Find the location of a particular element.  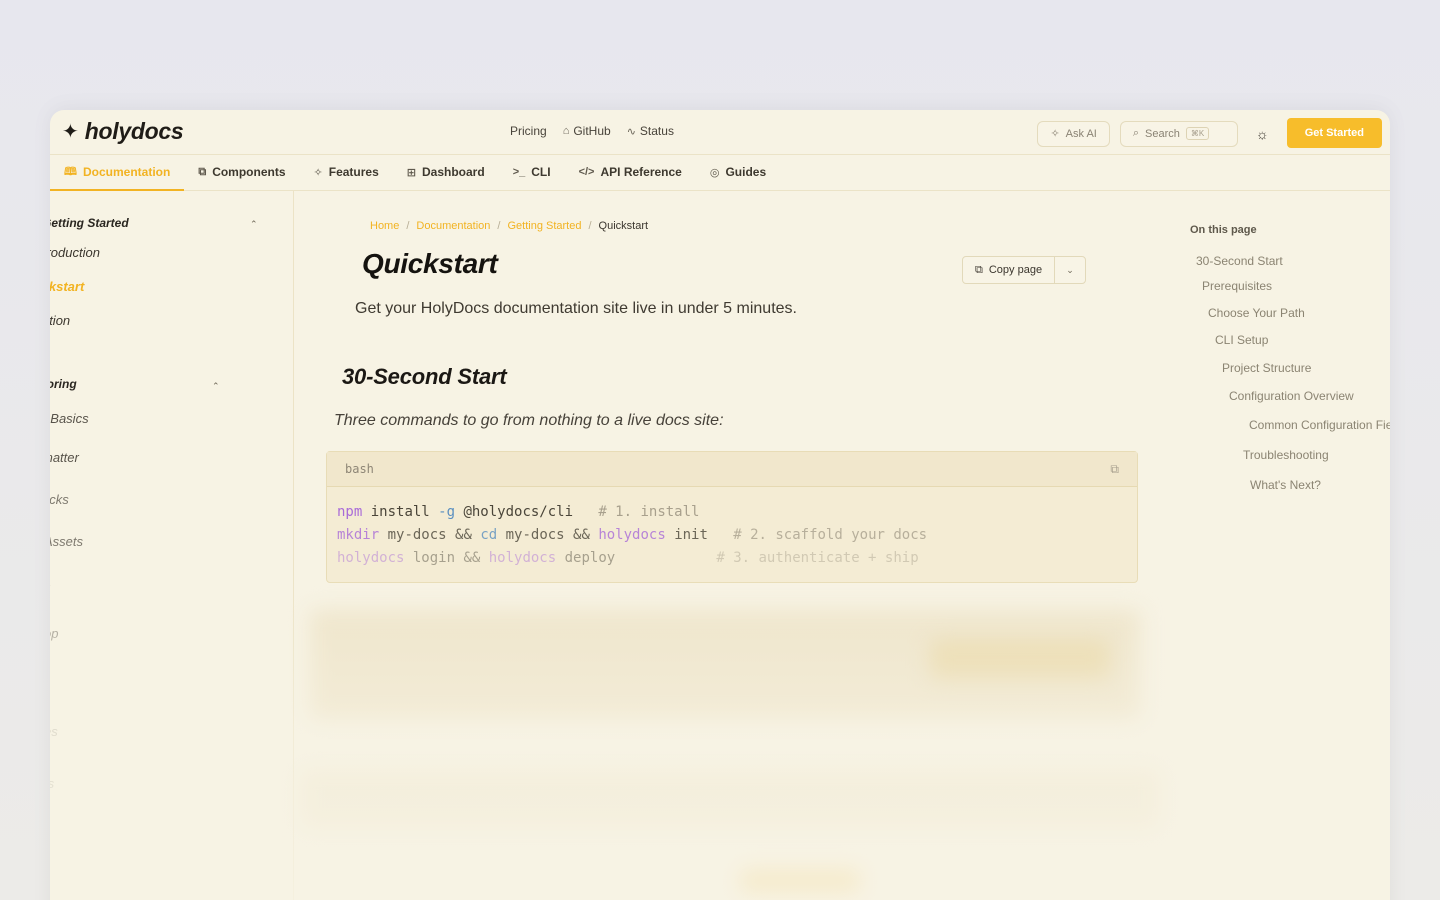

search-button: ⌕ Search ⌘K is located at coordinates (1178, 133).